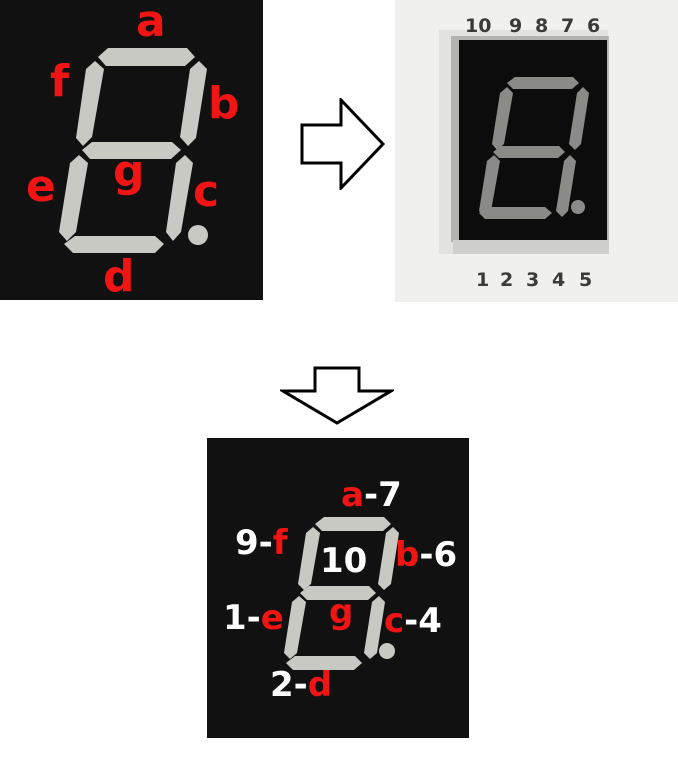 This screenshot has width=678, height=760. I want to click on mapping-label-e: 1-e, so click(253, 618).